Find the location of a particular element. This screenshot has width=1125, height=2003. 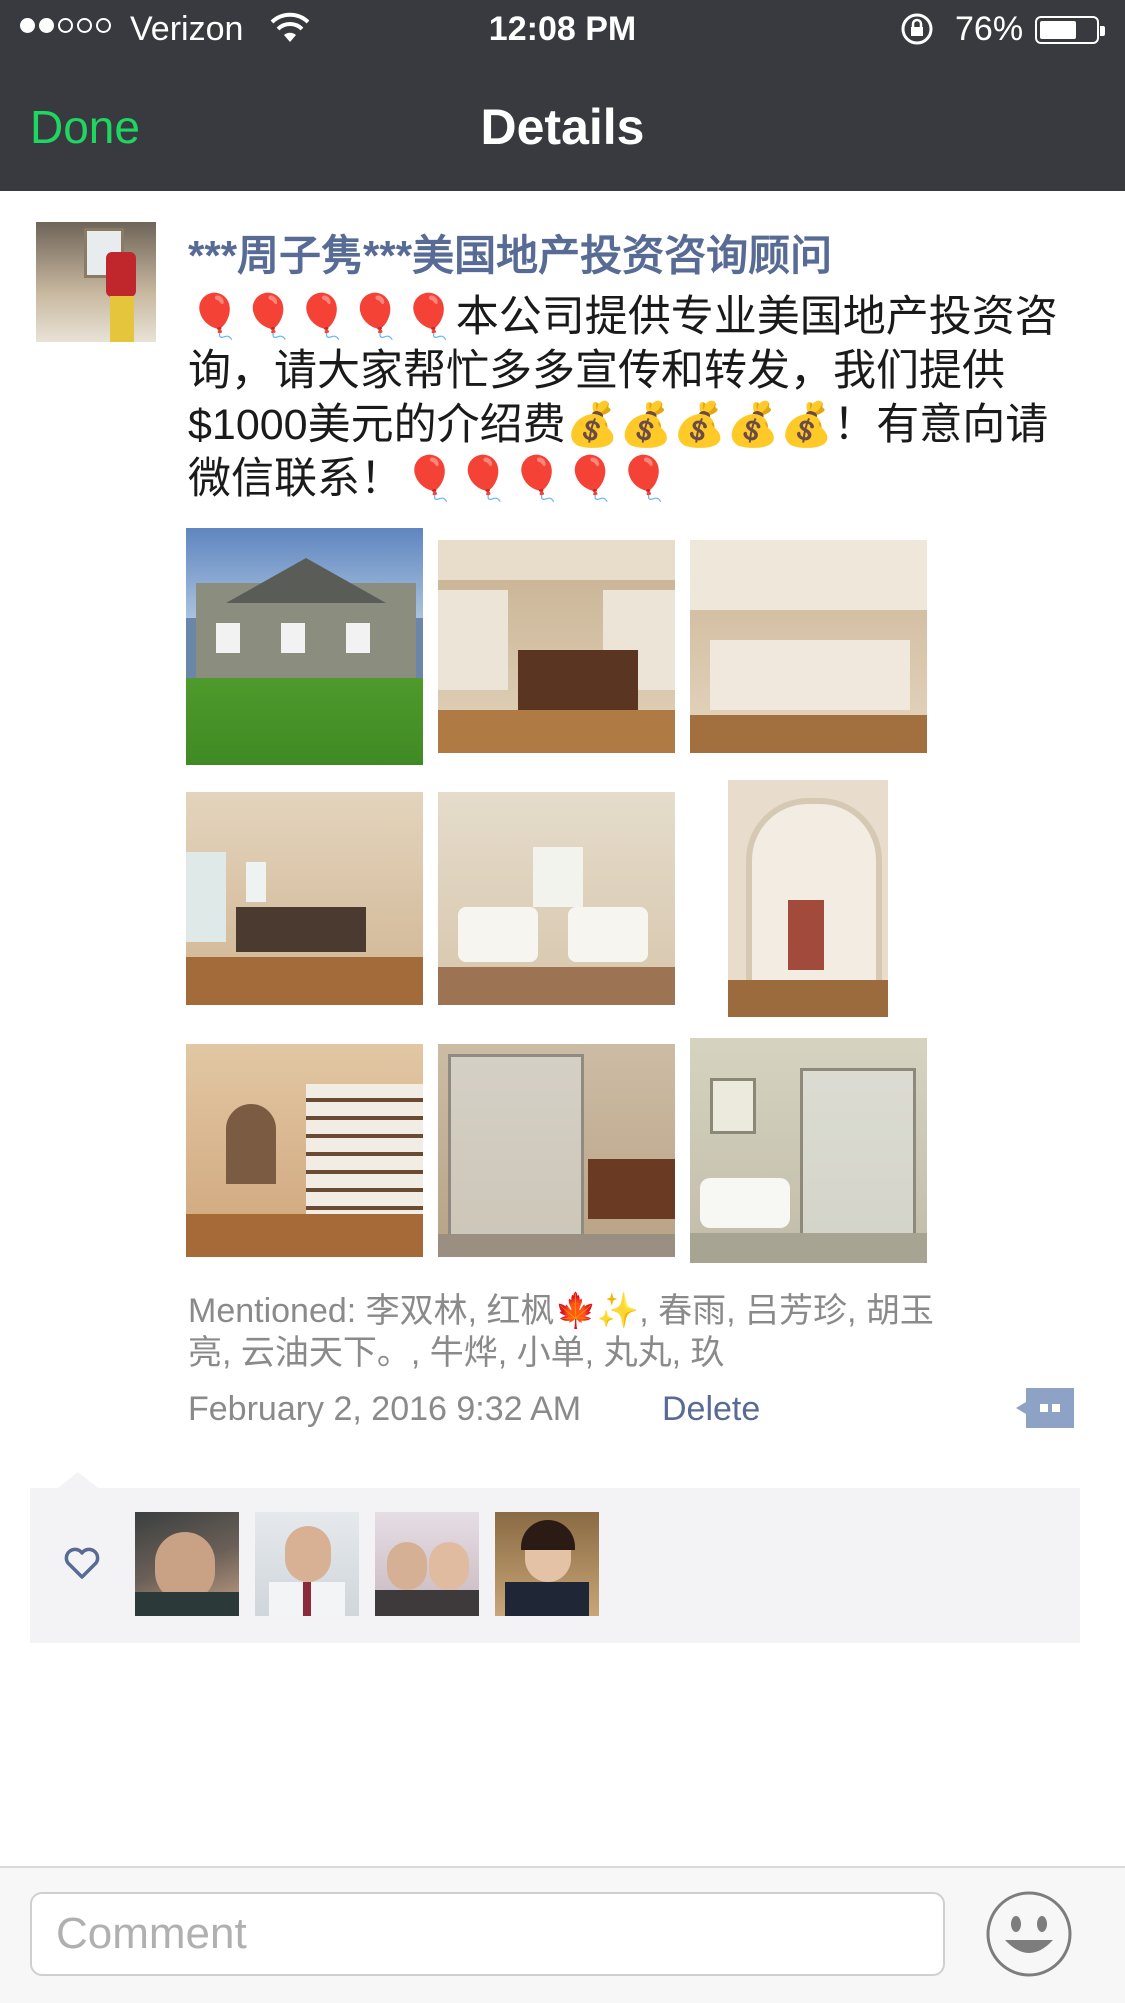

post-timestamp: February 2, 2016 9:32 AM is located at coordinates (385, 1409).